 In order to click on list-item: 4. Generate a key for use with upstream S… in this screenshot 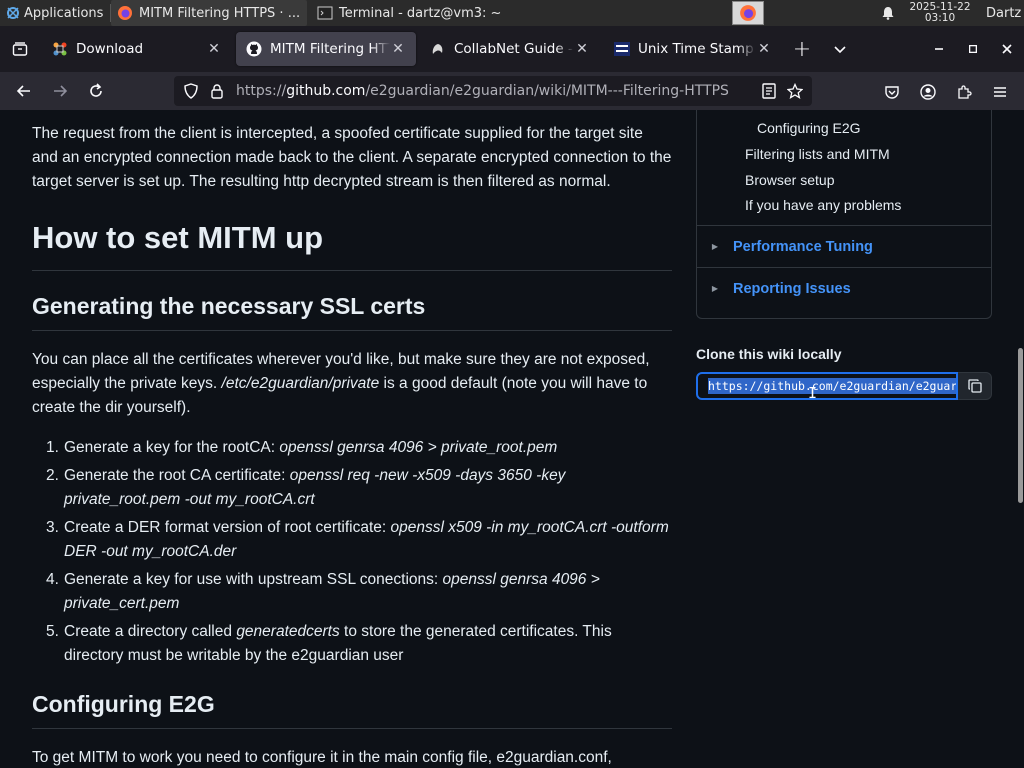, I will do `click(359, 592)`.